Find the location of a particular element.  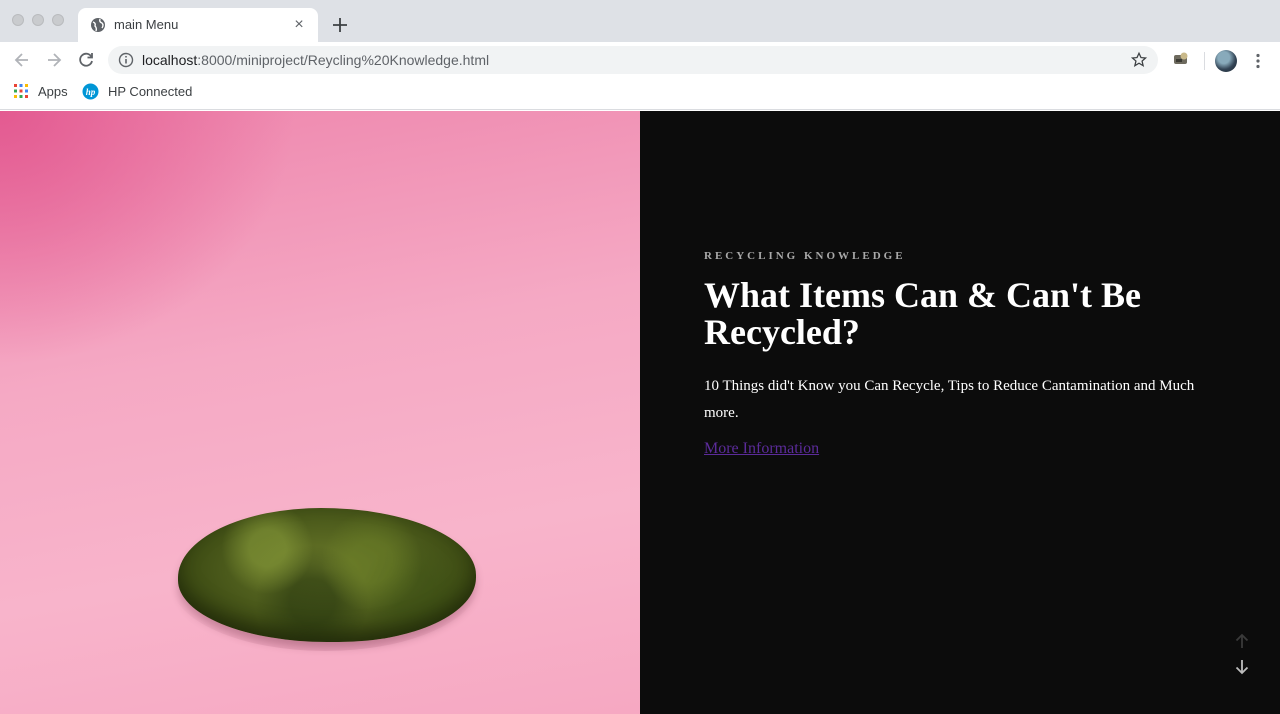

bookmarks-bar: Apps hp HP Connected is located at coordinates (640, 94).